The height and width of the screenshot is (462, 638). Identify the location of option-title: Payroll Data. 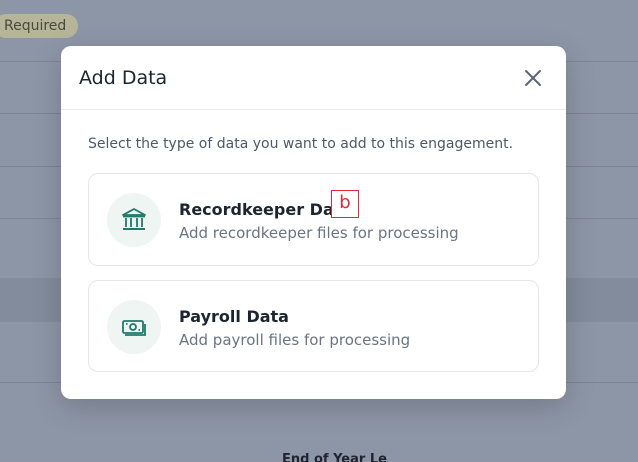
(234, 316).